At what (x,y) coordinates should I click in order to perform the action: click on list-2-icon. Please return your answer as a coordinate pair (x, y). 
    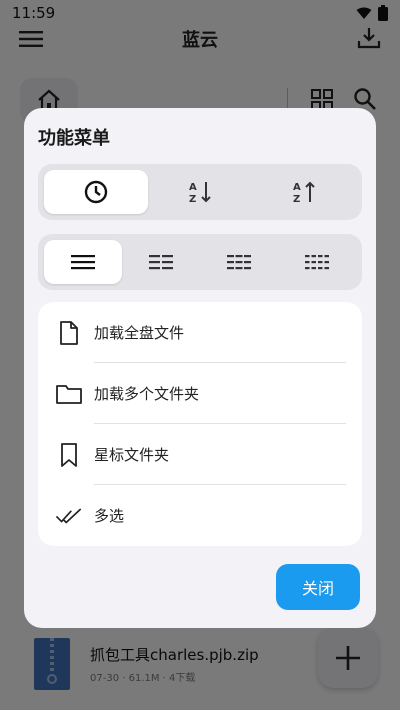
    Looking at the image, I should click on (161, 262).